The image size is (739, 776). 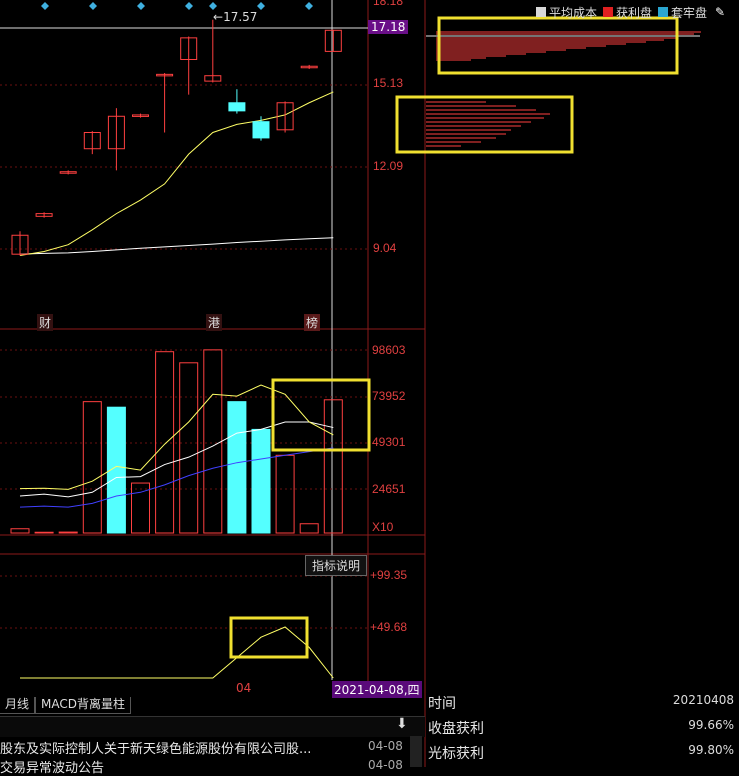 I want to click on volume-axis-label: 24651, so click(x=389, y=489).